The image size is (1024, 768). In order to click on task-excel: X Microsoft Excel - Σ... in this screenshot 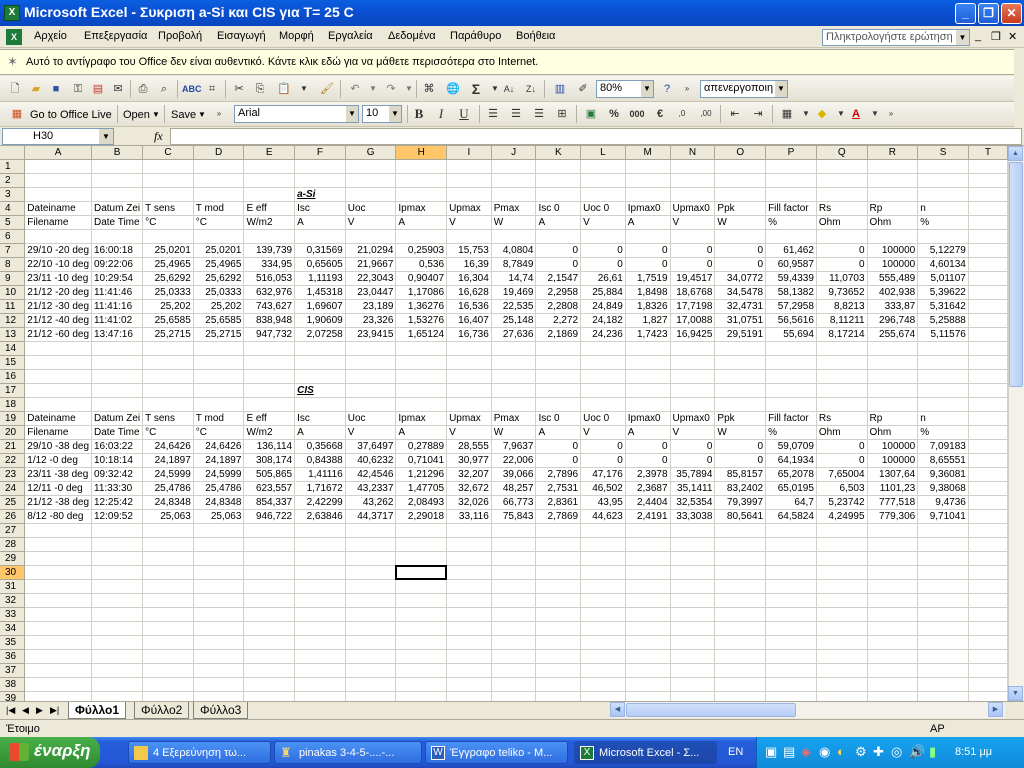, I will do `click(645, 752)`.